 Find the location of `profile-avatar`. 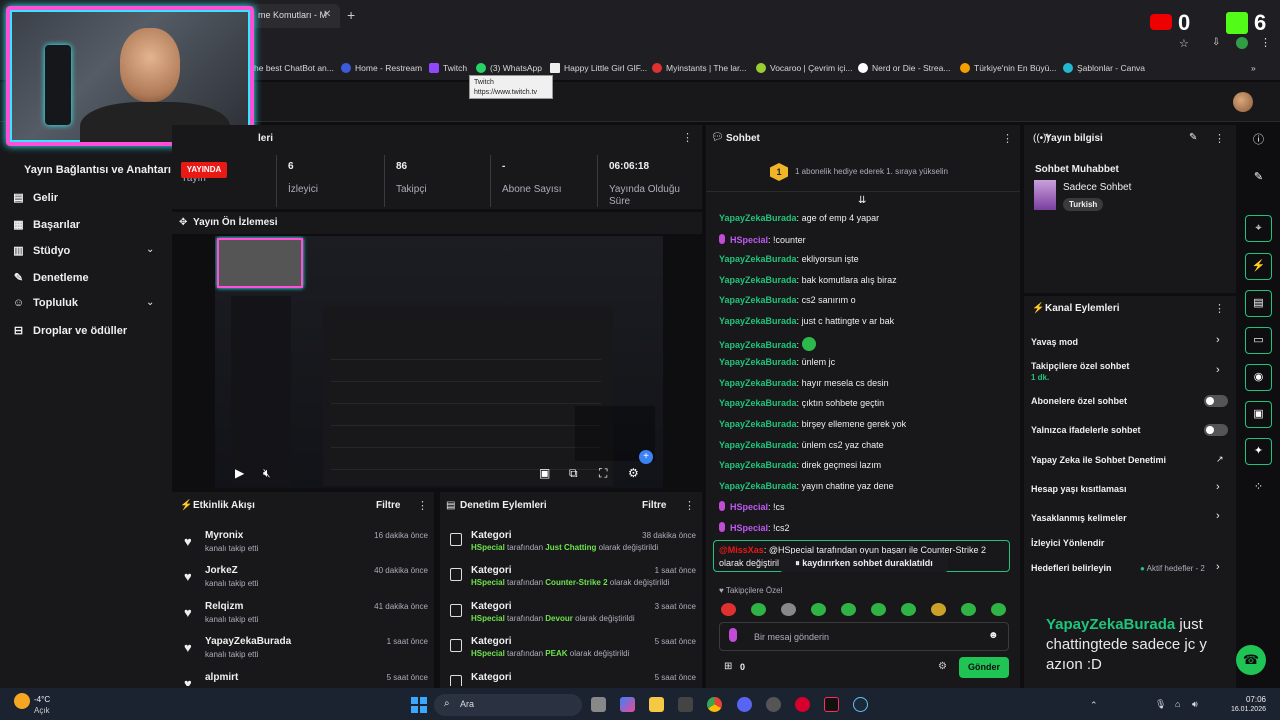

profile-avatar is located at coordinates (1242, 43).